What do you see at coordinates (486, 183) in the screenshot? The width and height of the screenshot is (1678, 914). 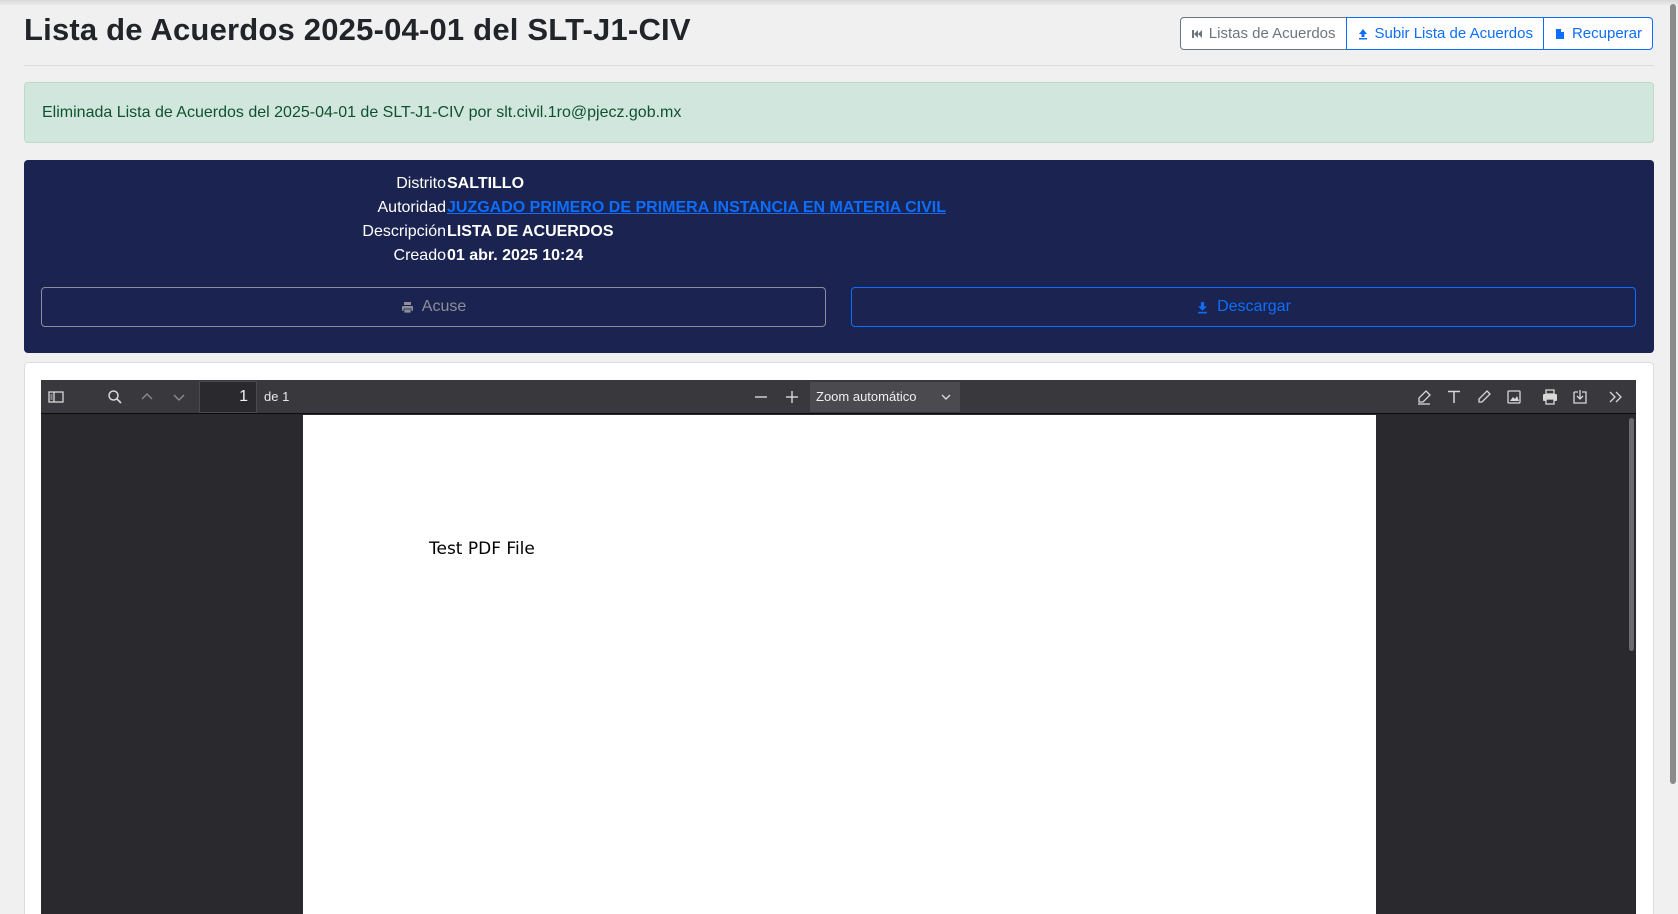 I see `distrito-value: SALTILLO` at bounding box center [486, 183].